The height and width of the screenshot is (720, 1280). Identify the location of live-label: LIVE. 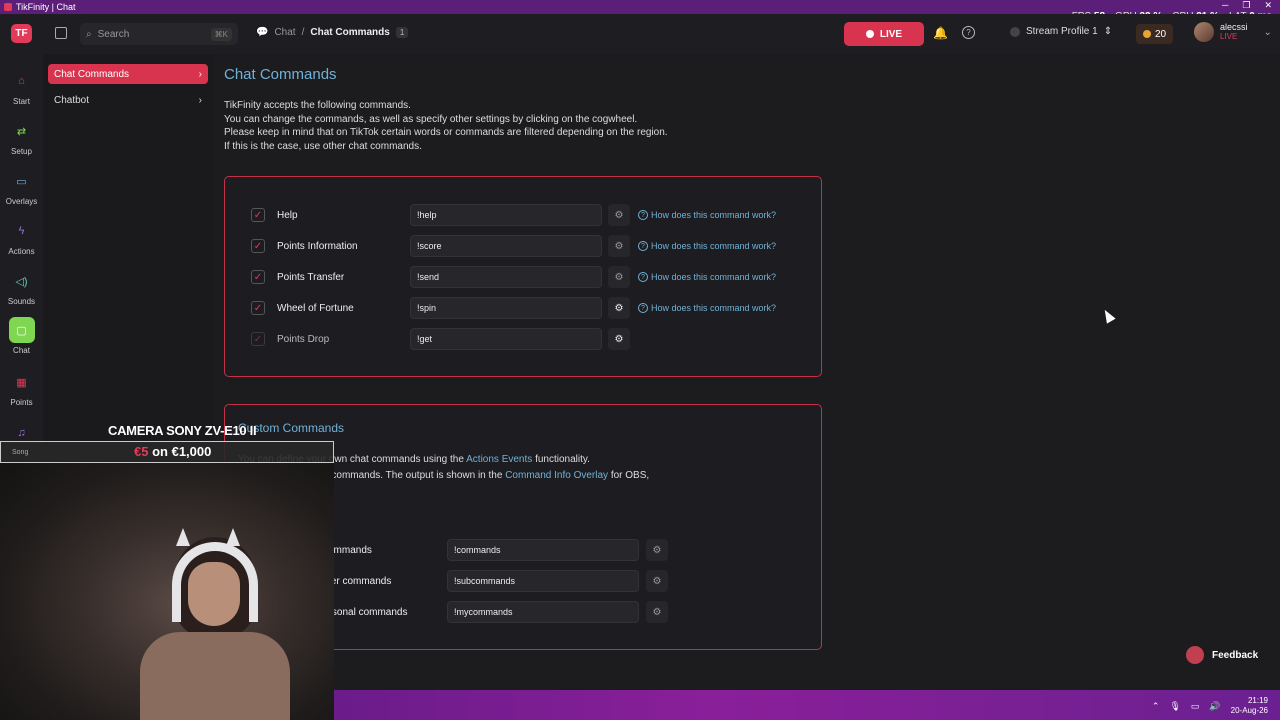
(891, 34).